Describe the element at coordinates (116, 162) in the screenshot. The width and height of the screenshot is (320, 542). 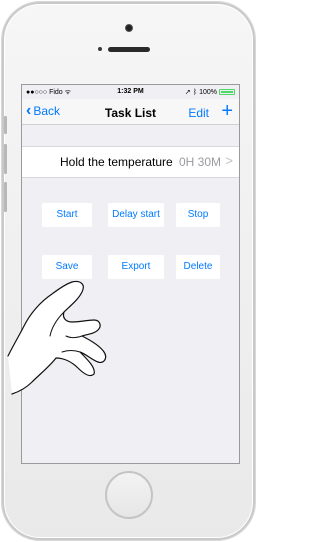
I see `task-name: Hold the temperature` at that location.